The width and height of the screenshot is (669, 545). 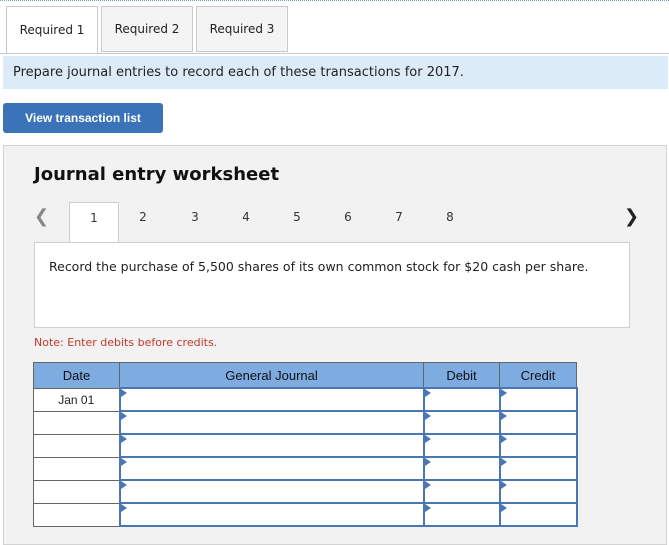 What do you see at coordinates (334, 53) in the screenshot?
I see `tab-divider` at bounding box center [334, 53].